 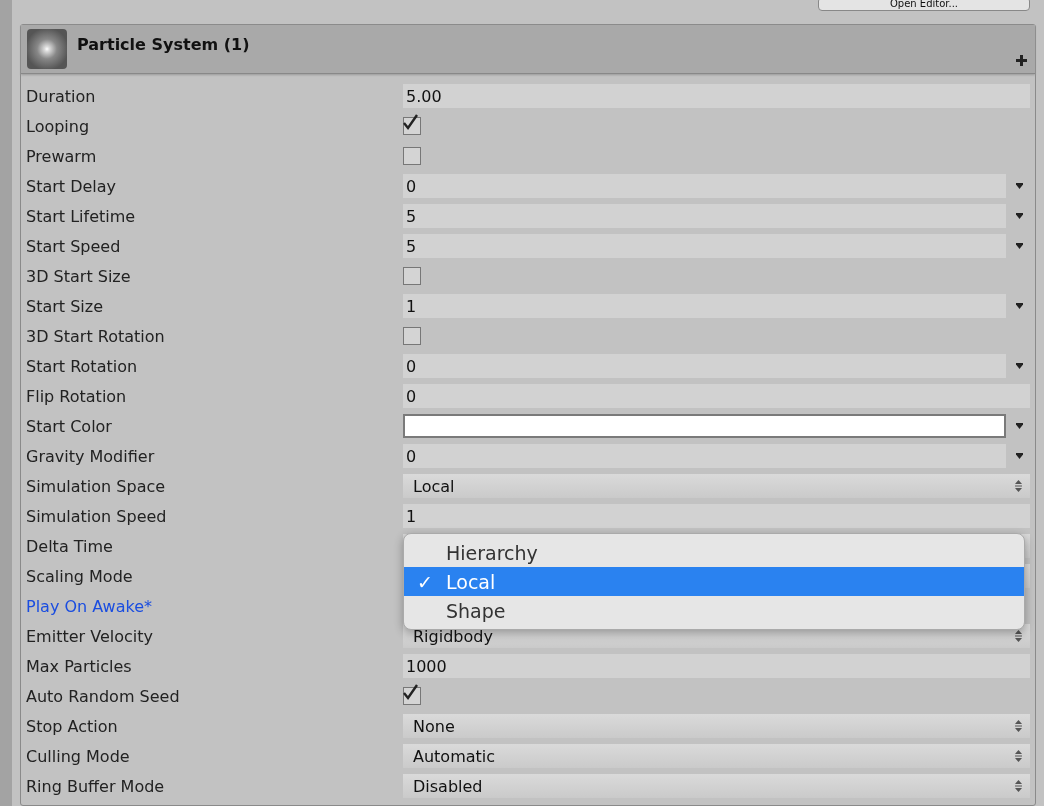 I want to click on popup-field: Local, so click(x=716, y=486).